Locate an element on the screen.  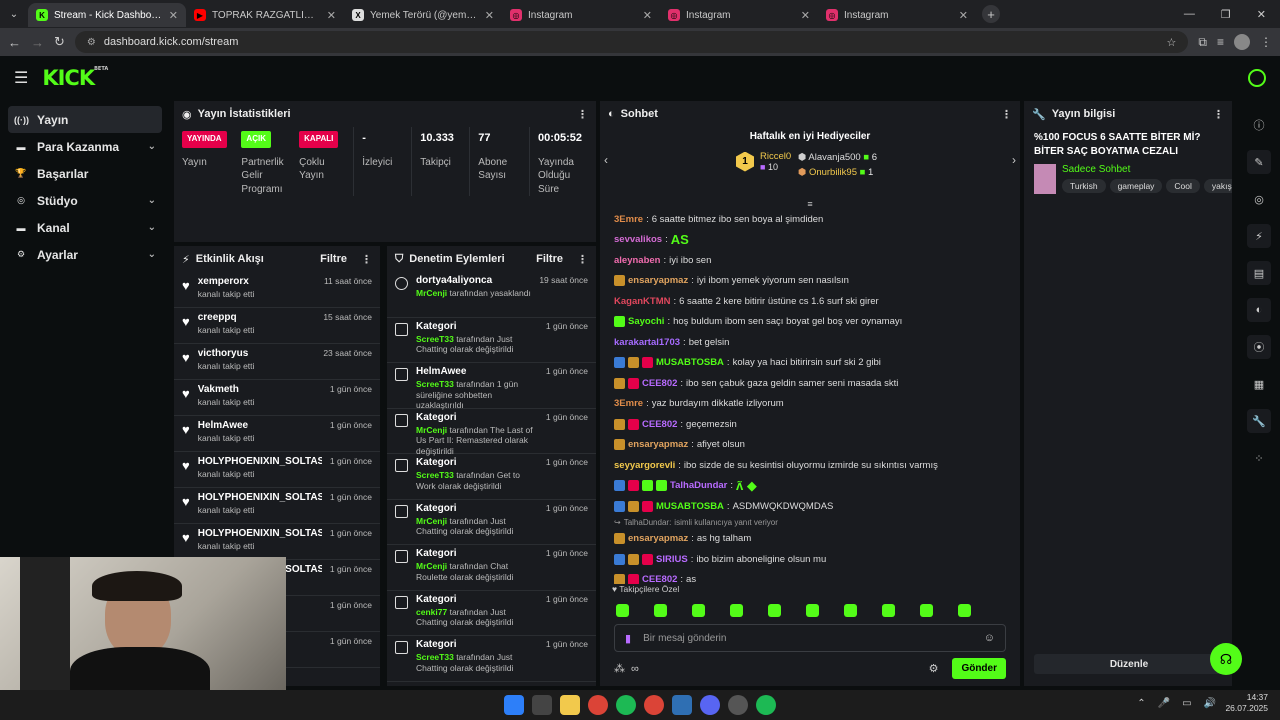
chat-message: sevvalikos: AS is located at coordinates (810, 240).